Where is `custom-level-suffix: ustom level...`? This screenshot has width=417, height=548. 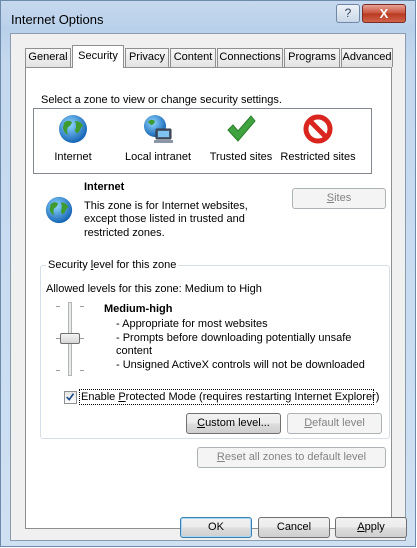 custom-level-suffix: ustom level... is located at coordinates (237, 423).